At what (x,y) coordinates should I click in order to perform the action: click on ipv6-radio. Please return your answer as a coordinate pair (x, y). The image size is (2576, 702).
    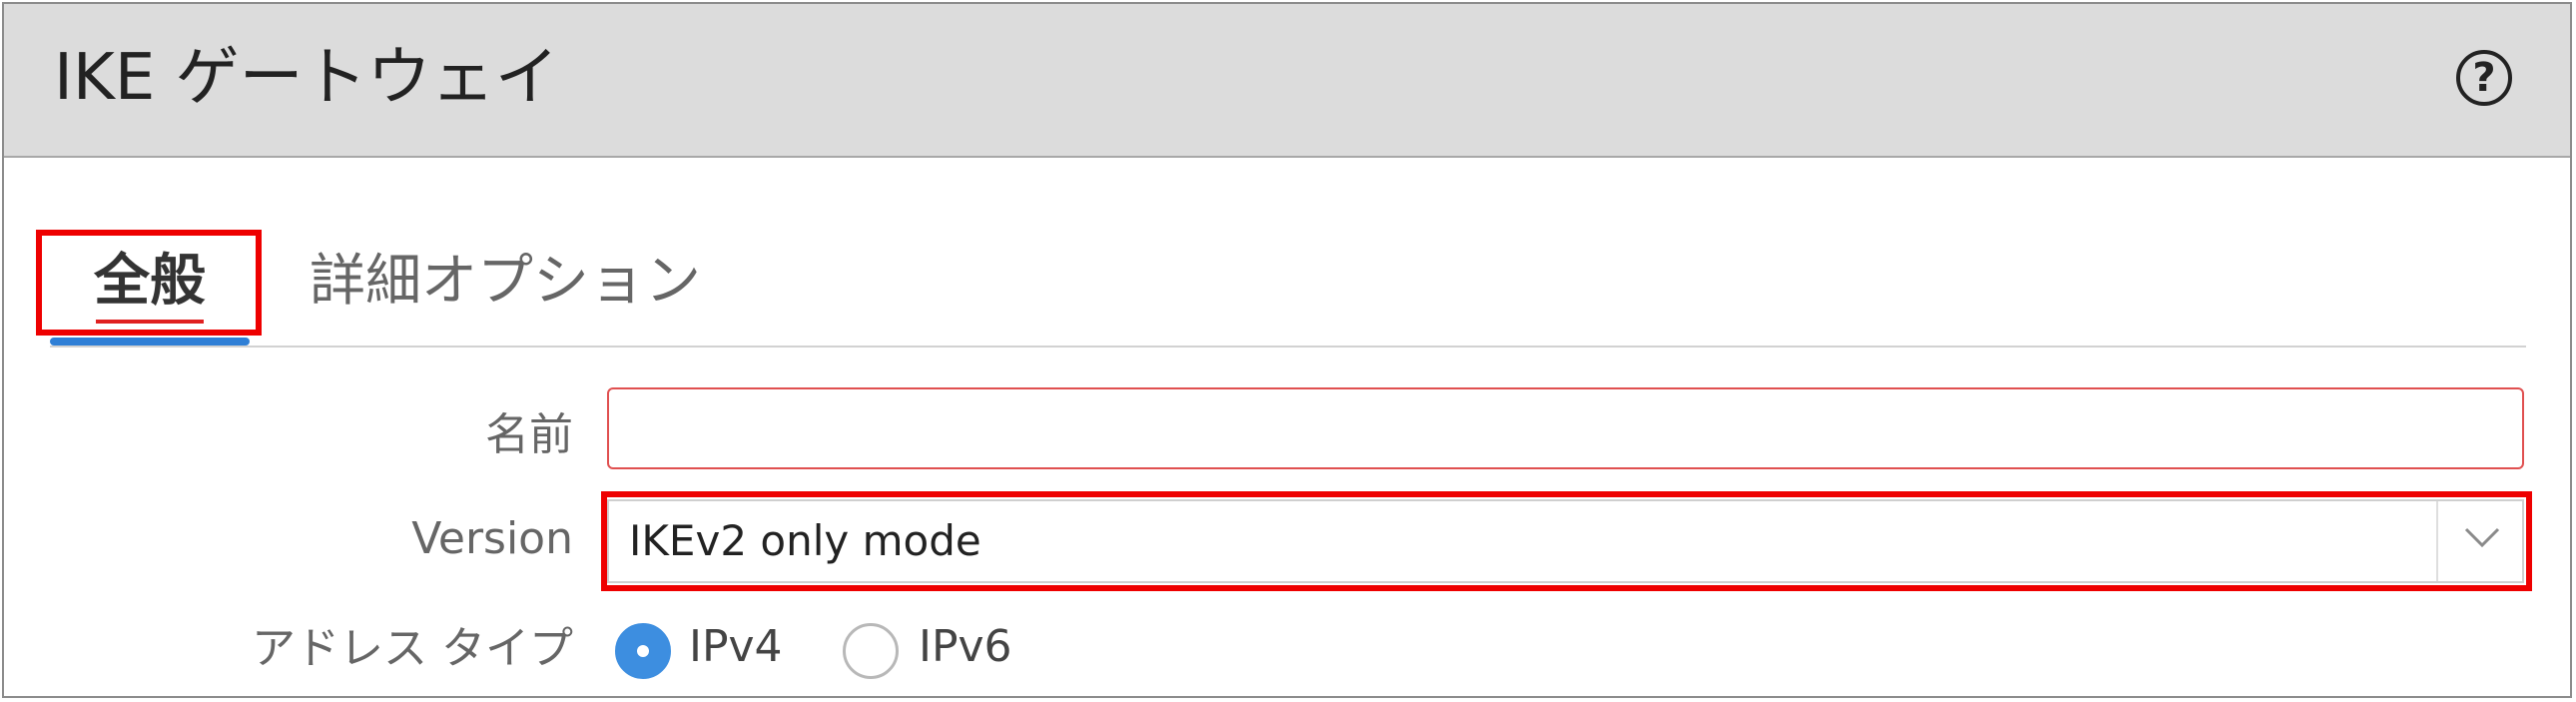
    Looking at the image, I should click on (871, 651).